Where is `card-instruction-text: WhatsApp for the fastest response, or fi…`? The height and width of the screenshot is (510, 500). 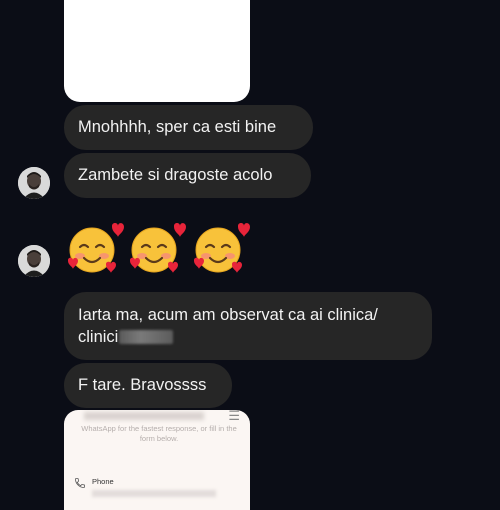
card-instruction-text: WhatsApp for the fastest response, or fi… is located at coordinates (159, 433).